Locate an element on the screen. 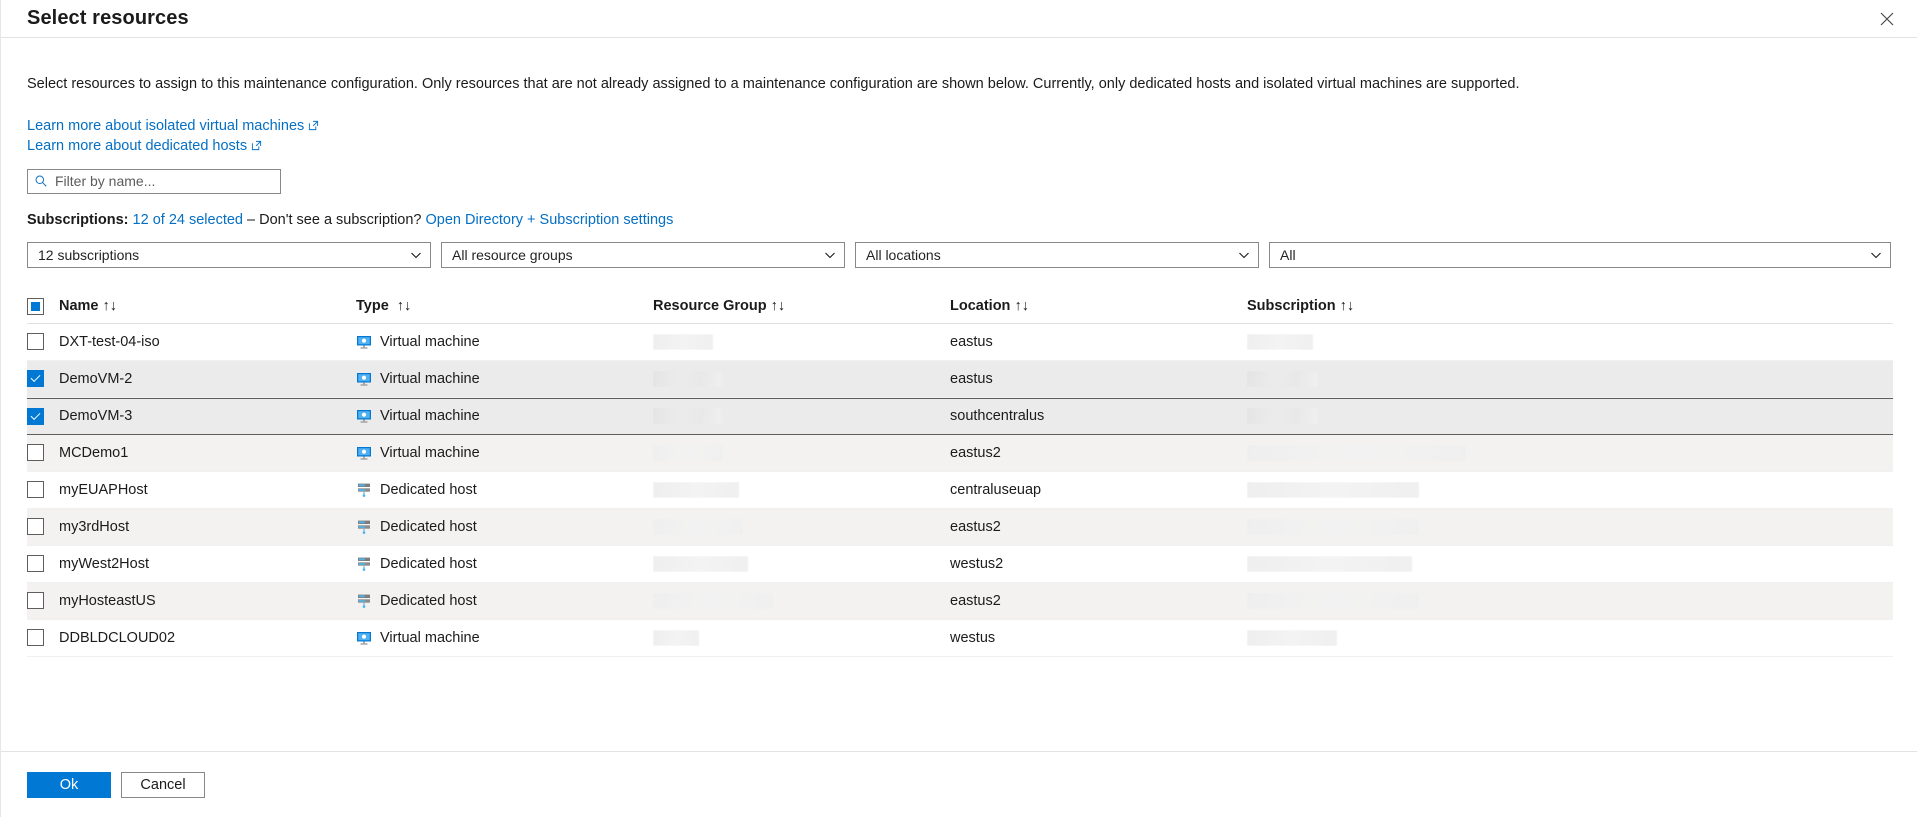 This screenshot has height=817, width=1917. column-header-name: Name ↑↓ is located at coordinates (207, 306).